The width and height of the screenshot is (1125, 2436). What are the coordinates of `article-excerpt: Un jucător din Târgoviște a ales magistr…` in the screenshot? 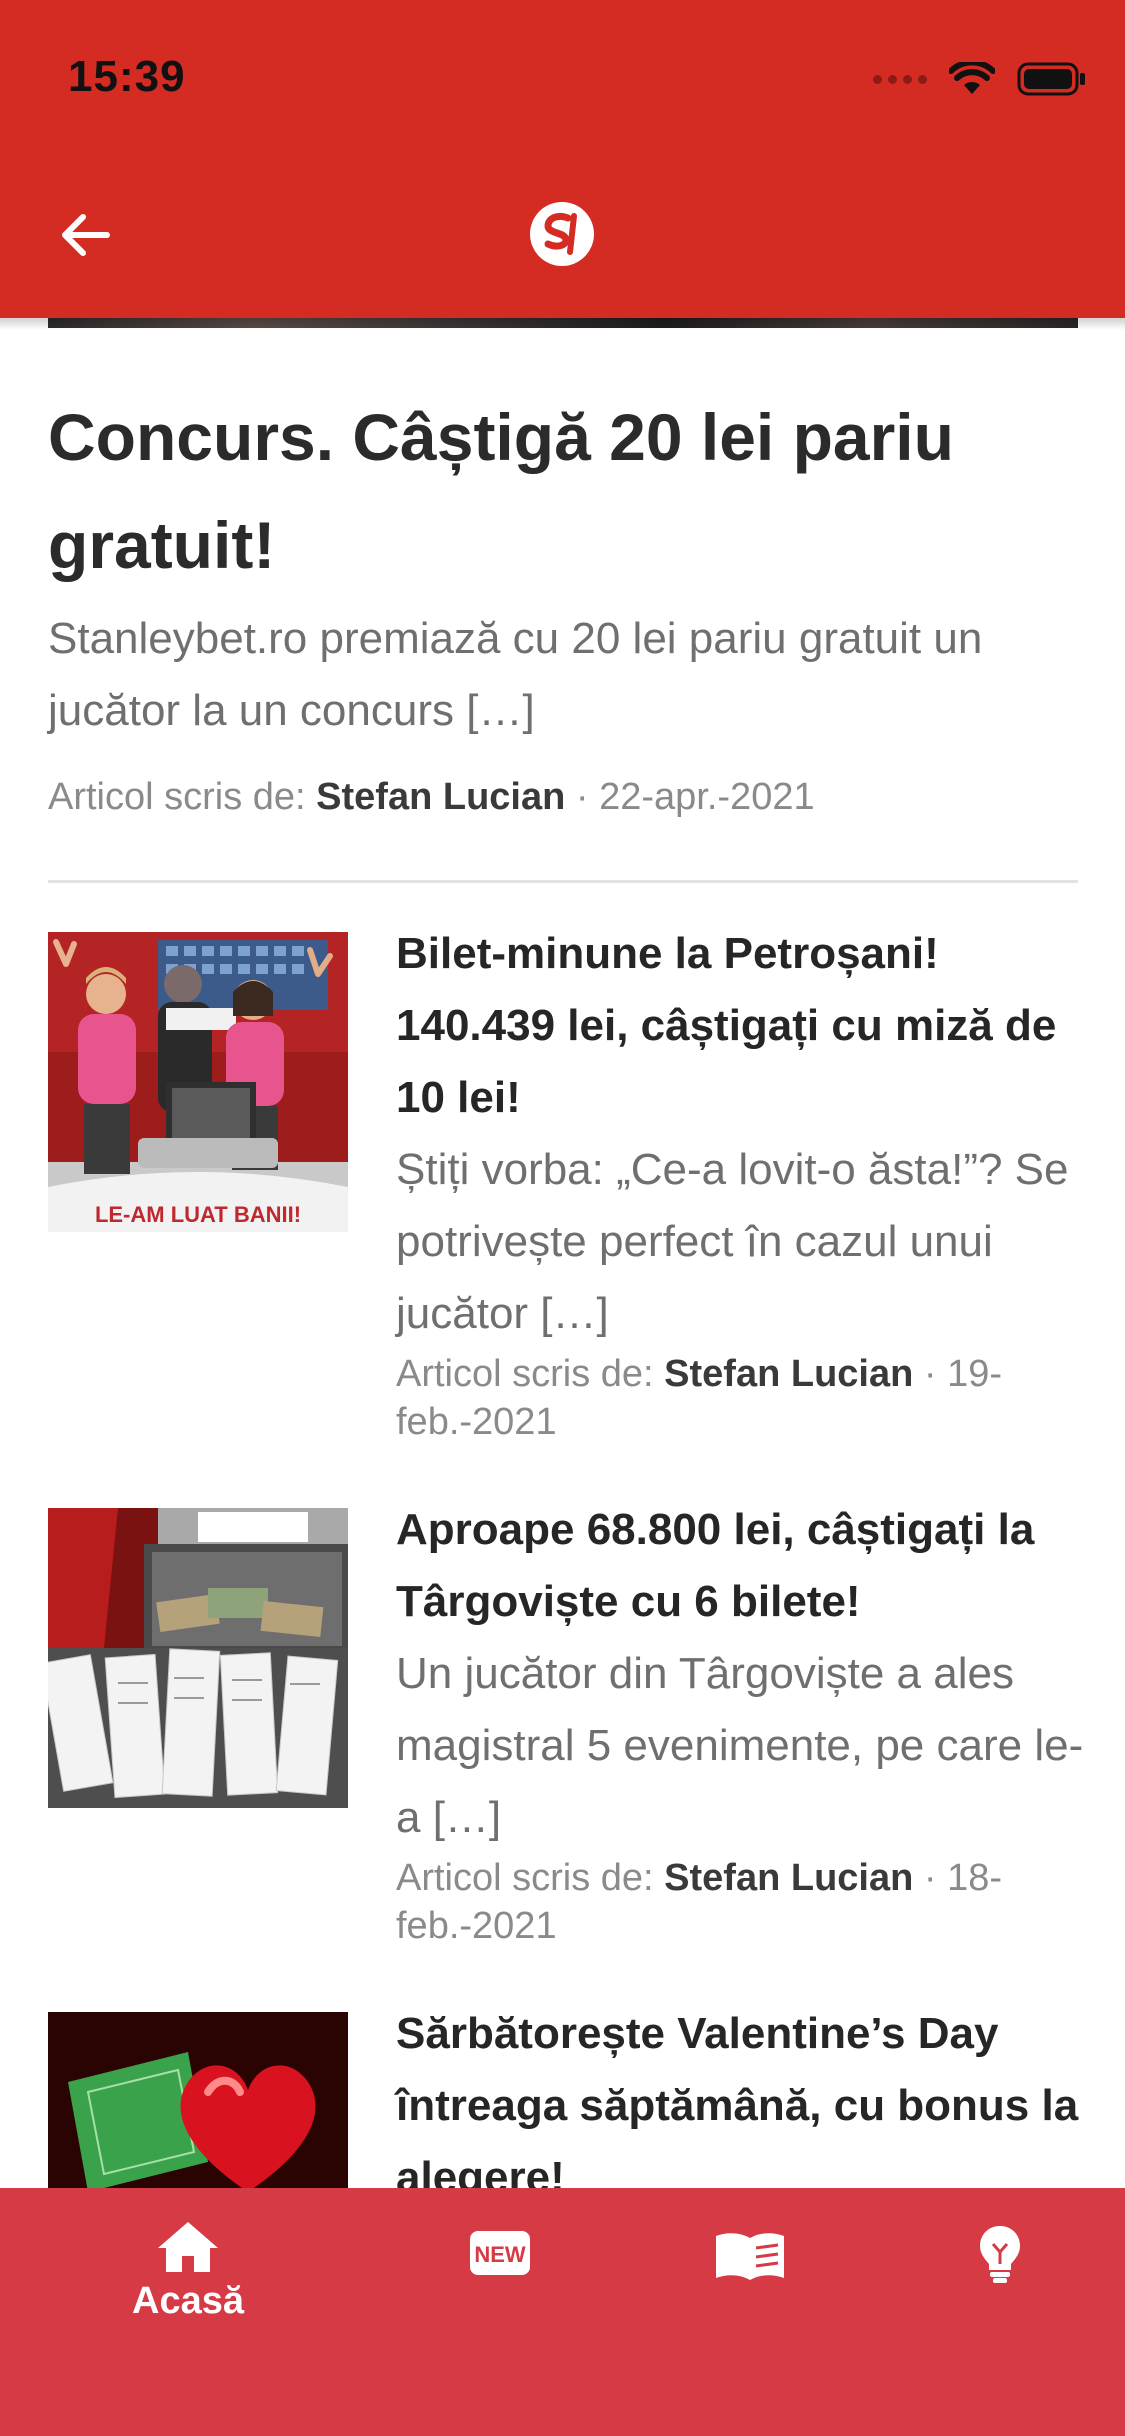 It's located at (740, 1745).